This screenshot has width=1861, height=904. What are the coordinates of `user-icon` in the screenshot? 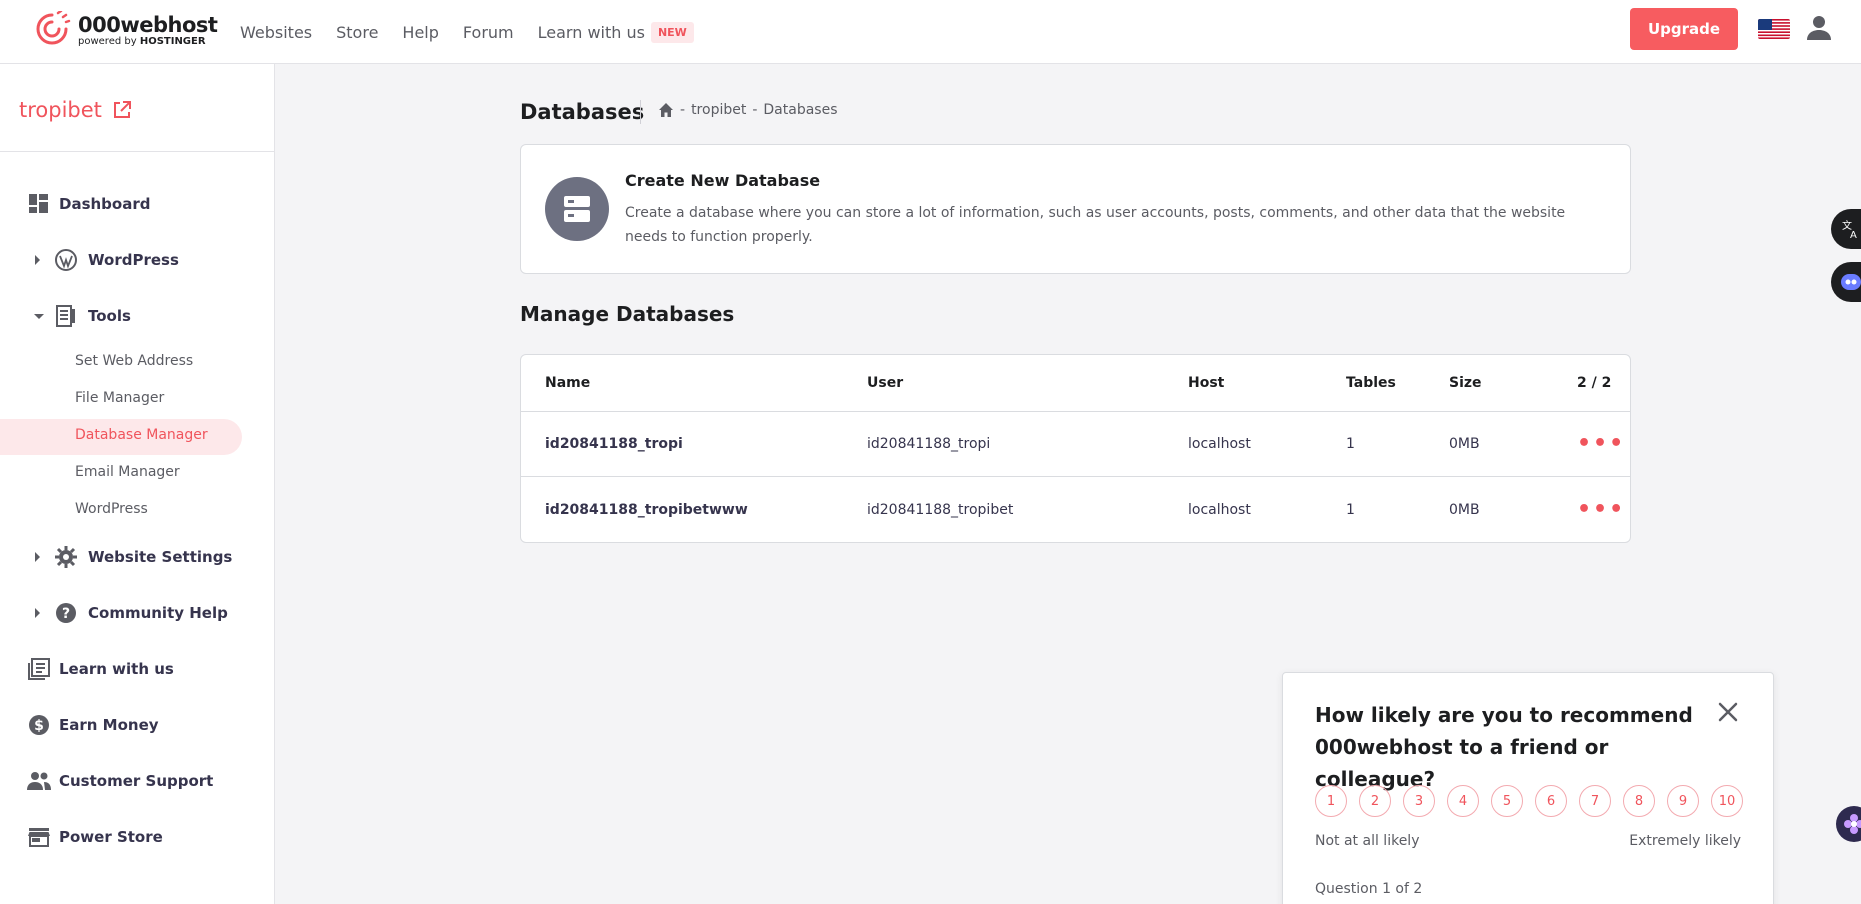 It's located at (1819, 30).